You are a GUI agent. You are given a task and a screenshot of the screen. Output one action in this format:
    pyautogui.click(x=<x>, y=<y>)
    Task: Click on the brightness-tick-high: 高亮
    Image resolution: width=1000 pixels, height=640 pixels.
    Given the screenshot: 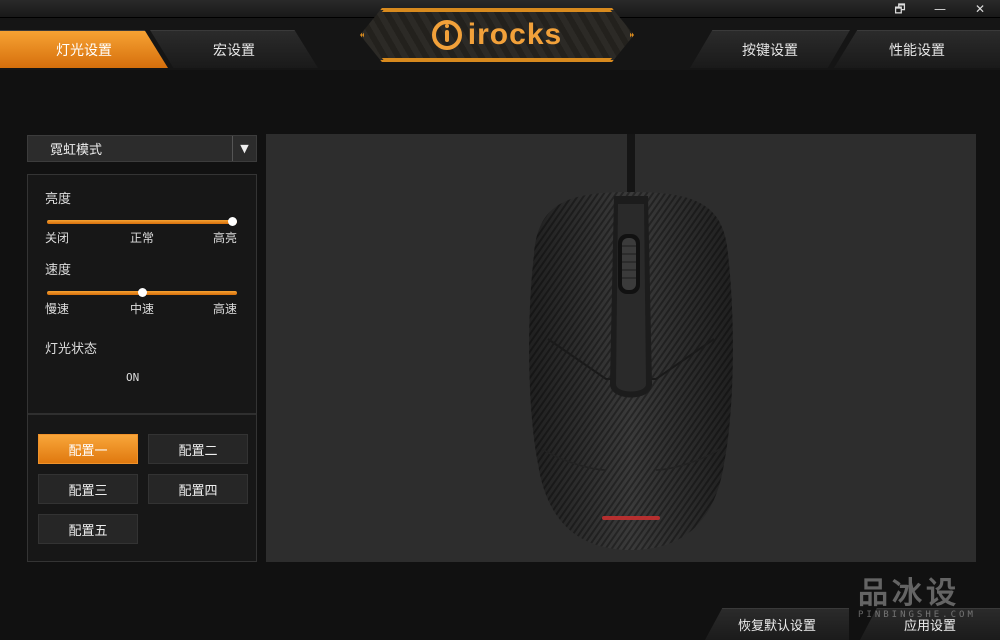 What is the action you would take?
    pyautogui.click(x=225, y=238)
    